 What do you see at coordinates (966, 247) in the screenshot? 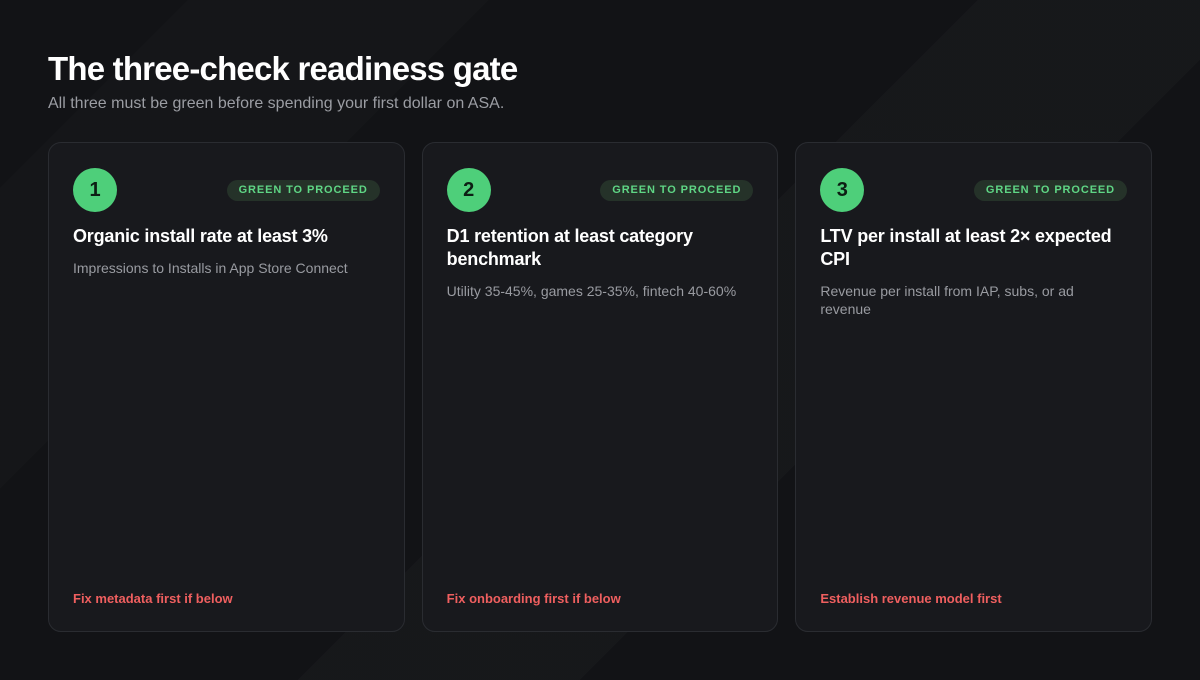
I see `check-title: LTV per install at least 2× expected CPI` at bounding box center [966, 247].